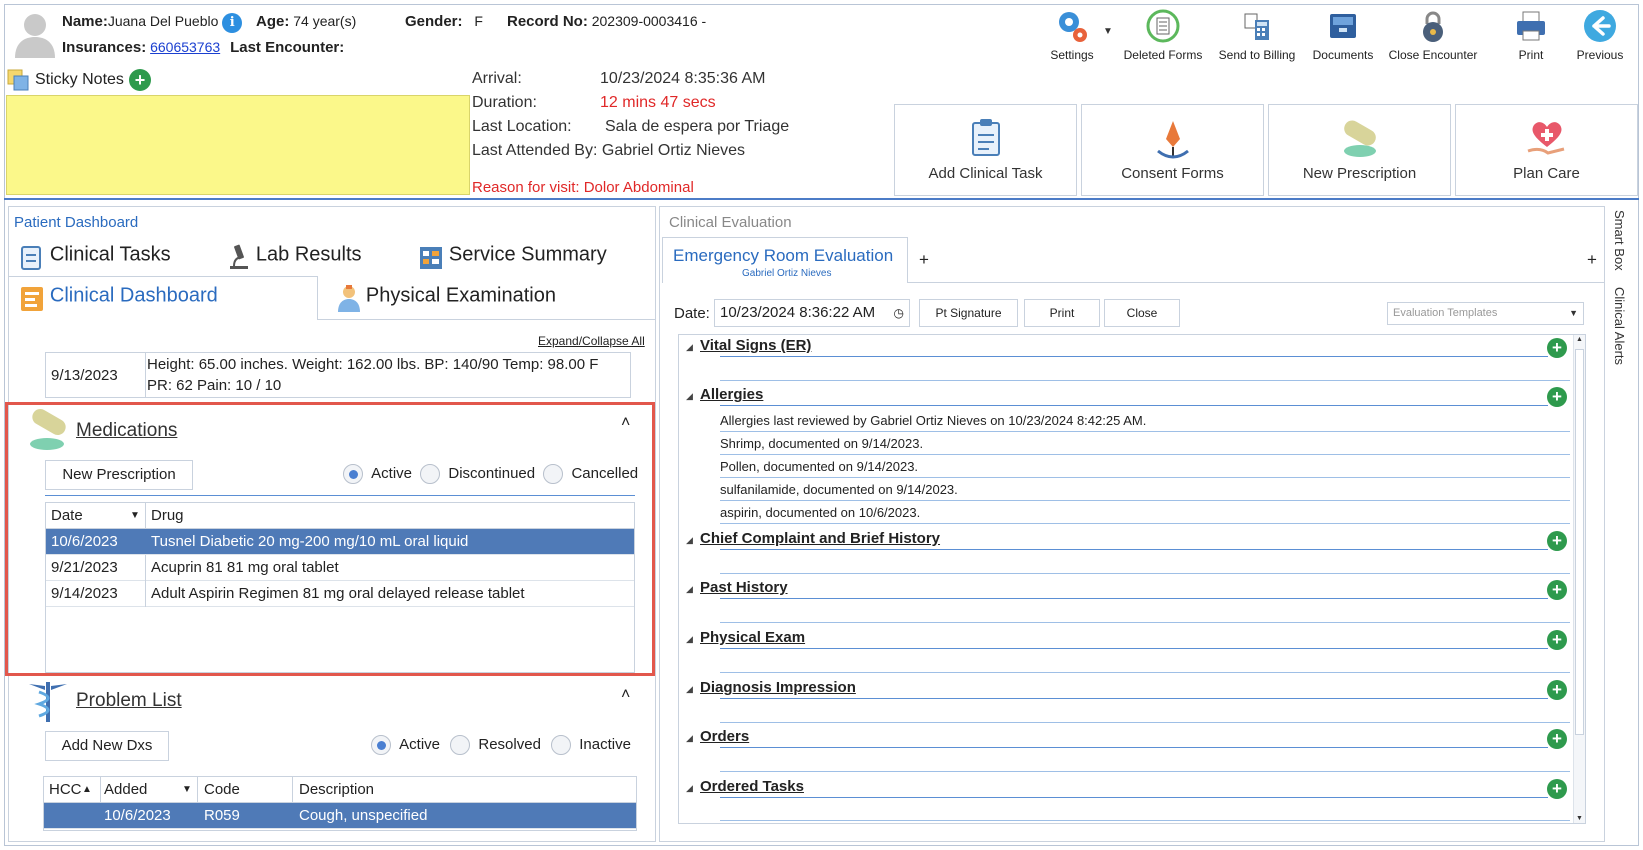 Image resolution: width=1643 pixels, height=850 pixels. I want to click on record-label: Record No:, so click(547, 21).